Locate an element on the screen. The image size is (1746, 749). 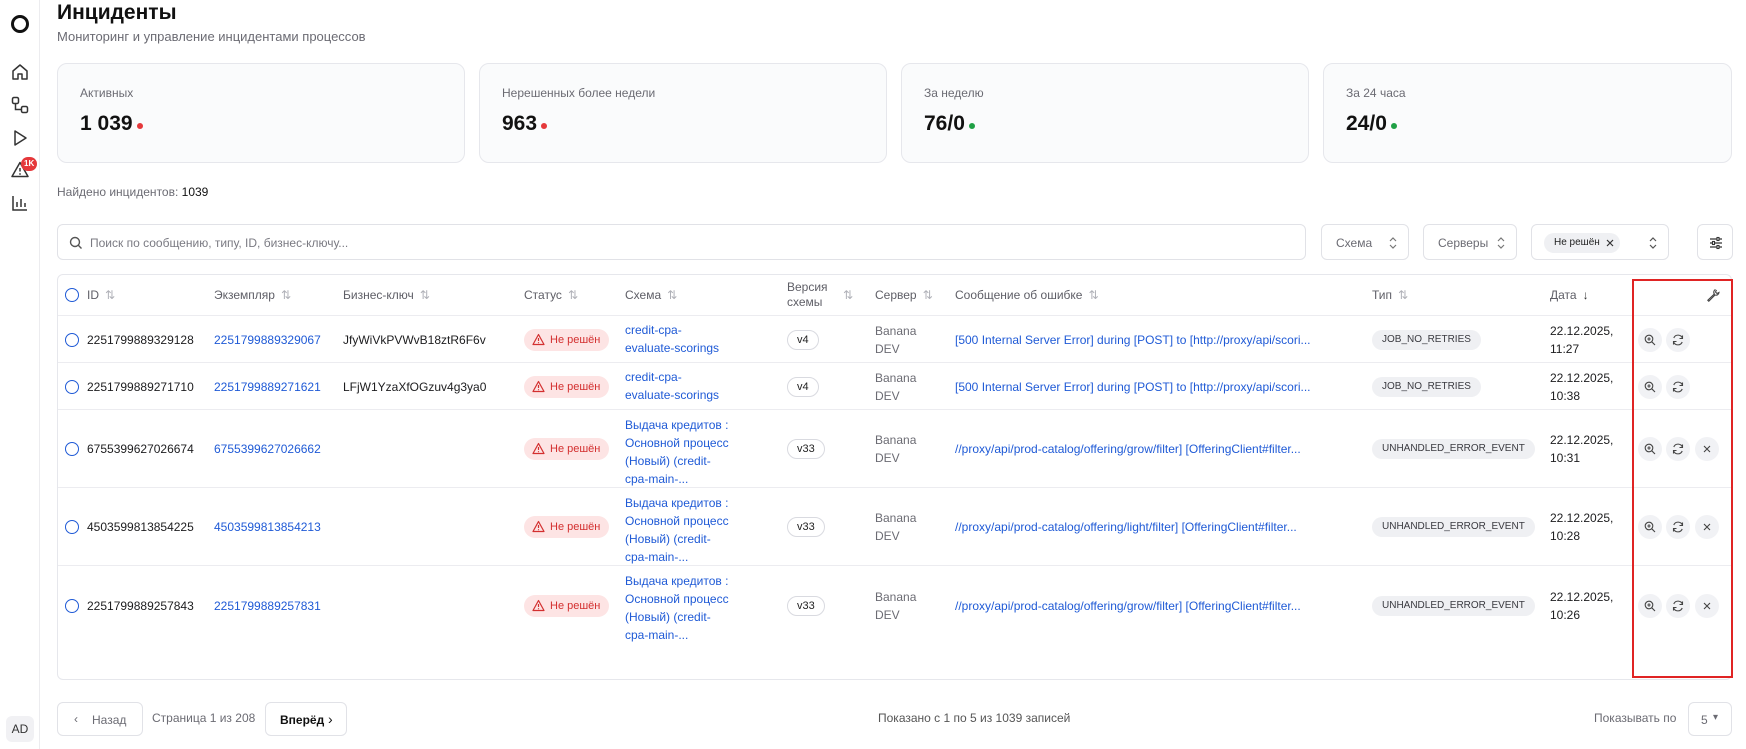
instance-link: 2251799889271621 is located at coordinates (267, 387).